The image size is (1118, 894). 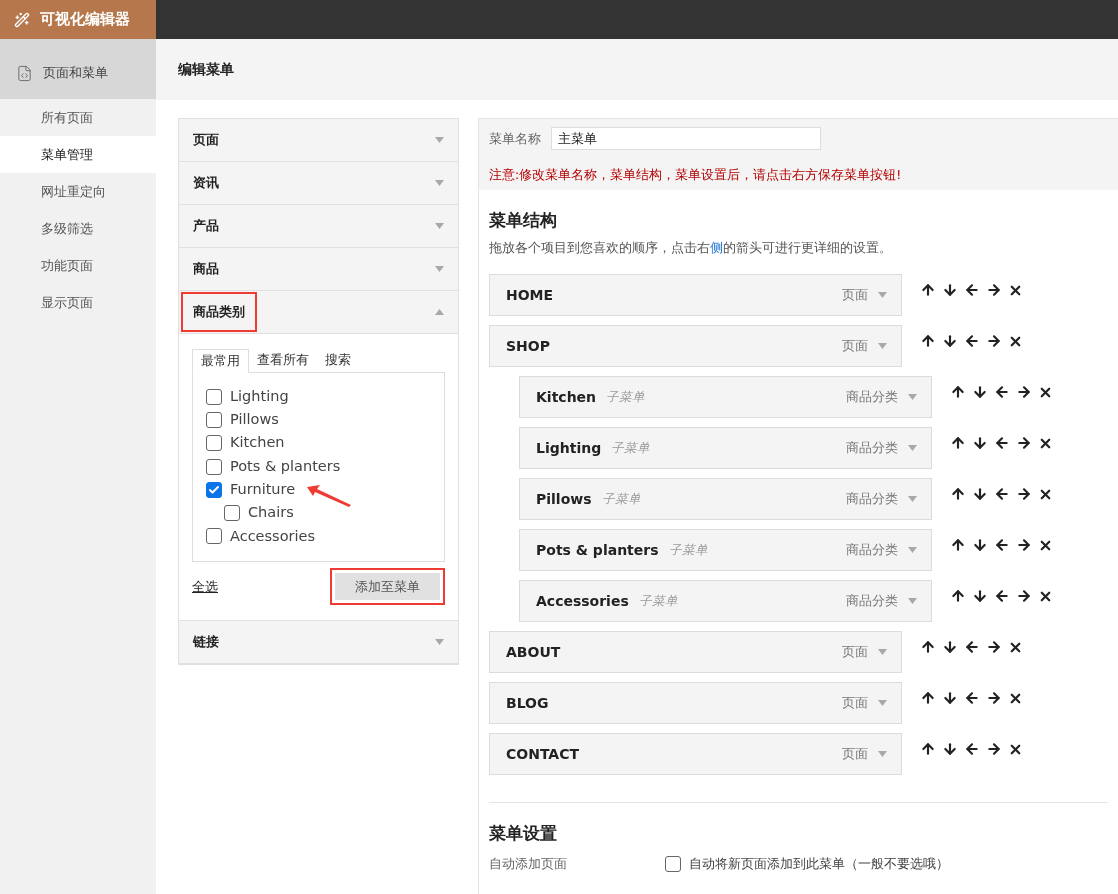 I want to click on add-to-menu-button: 添加至菜单, so click(x=387, y=586).